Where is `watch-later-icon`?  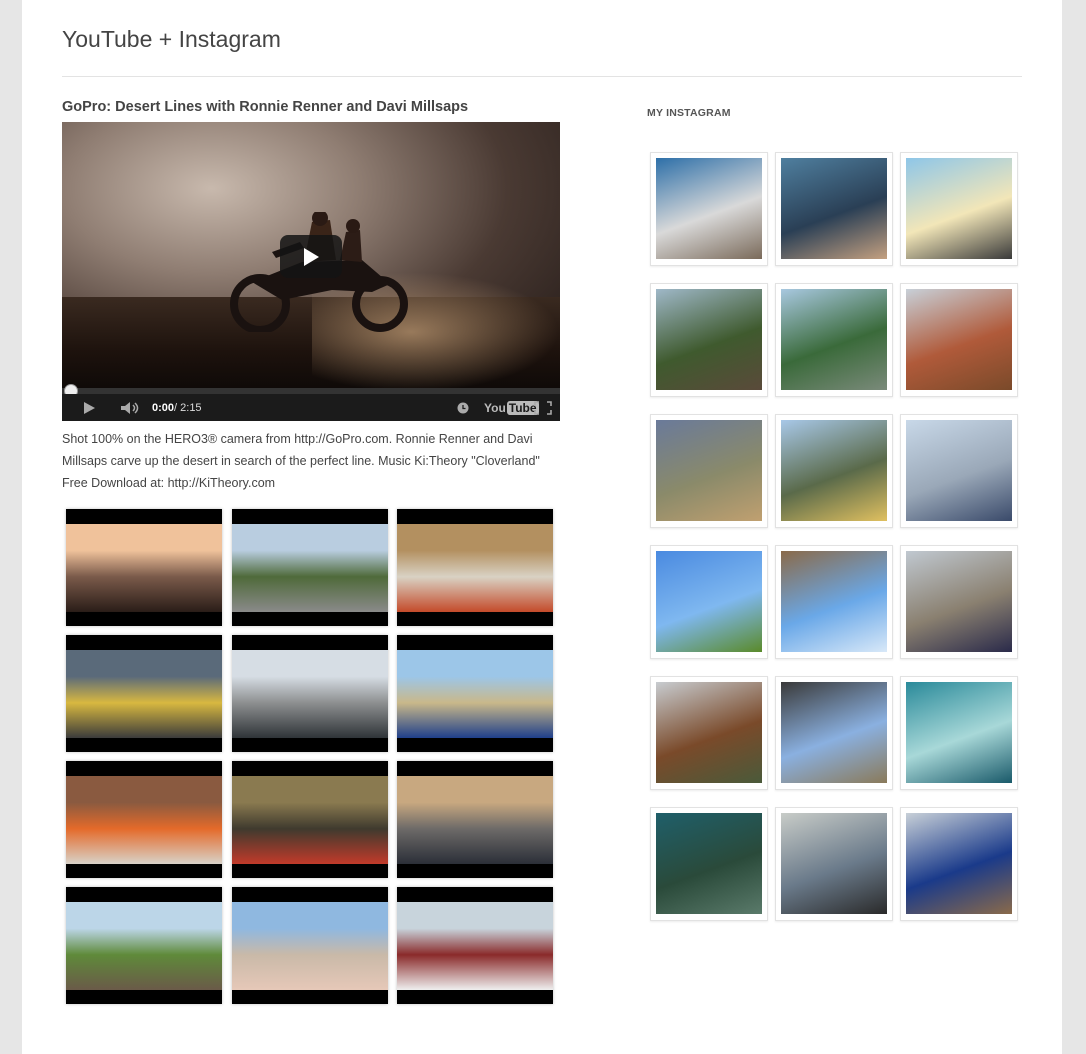 watch-later-icon is located at coordinates (463, 407).